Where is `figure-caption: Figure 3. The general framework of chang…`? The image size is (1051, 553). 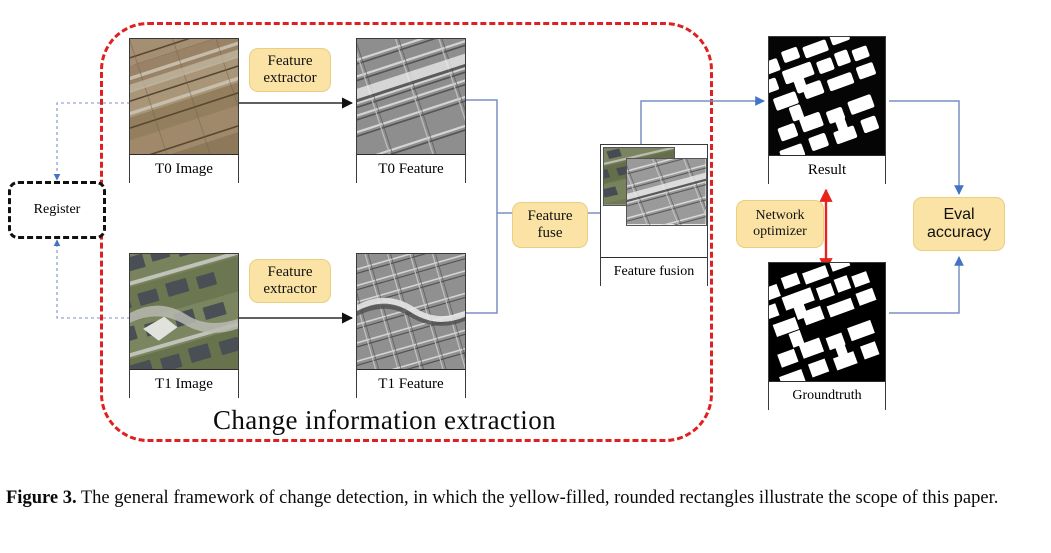 figure-caption: Figure 3. The general framework of chang… is located at coordinates (526, 499).